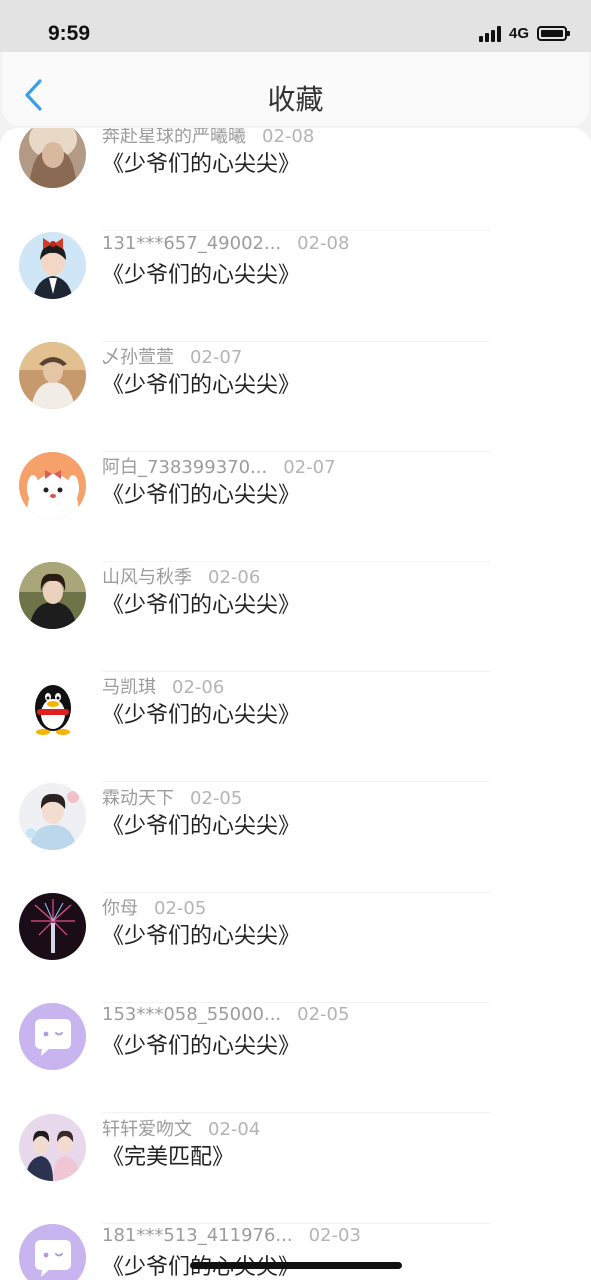 This screenshot has width=591, height=1280. I want to click on user-name: 轩轩爱吻文 02-04, so click(181, 1128).